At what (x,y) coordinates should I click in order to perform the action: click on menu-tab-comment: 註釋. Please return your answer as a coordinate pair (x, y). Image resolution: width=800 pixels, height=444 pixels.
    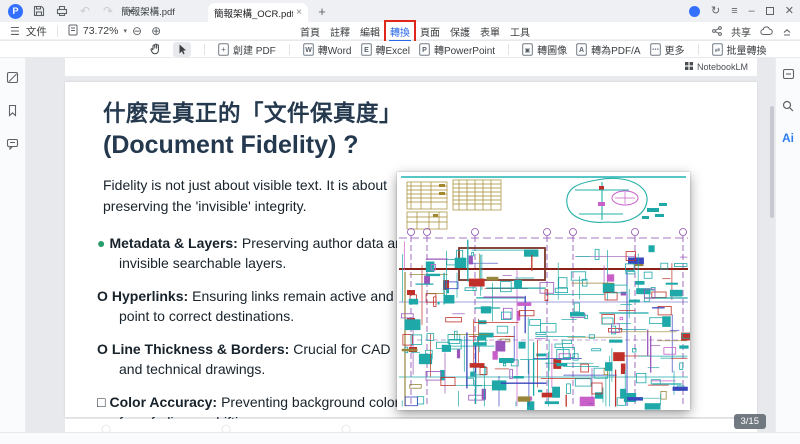
    Looking at the image, I should click on (340, 31).